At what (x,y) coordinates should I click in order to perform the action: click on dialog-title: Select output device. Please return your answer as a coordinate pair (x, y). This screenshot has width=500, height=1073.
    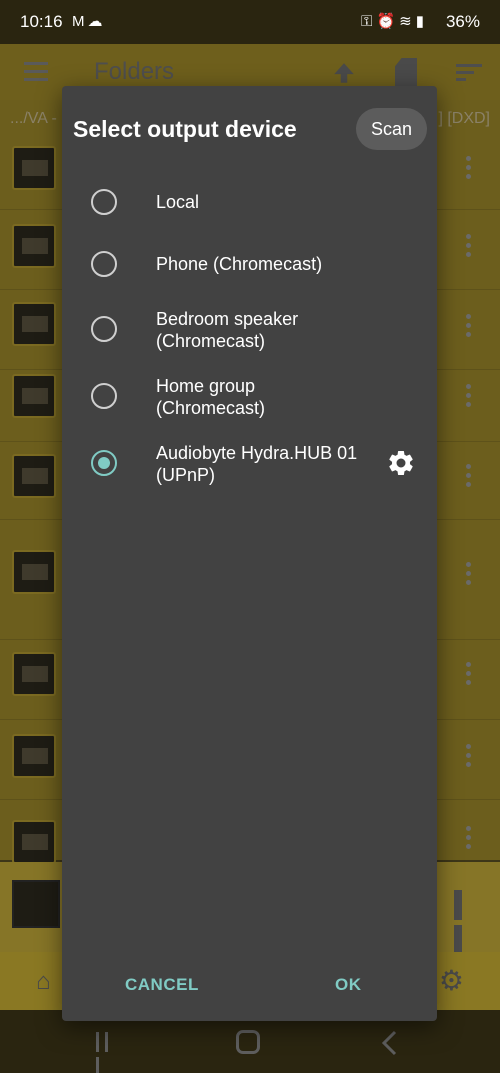
    Looking at the image, I should click on (185, 129).